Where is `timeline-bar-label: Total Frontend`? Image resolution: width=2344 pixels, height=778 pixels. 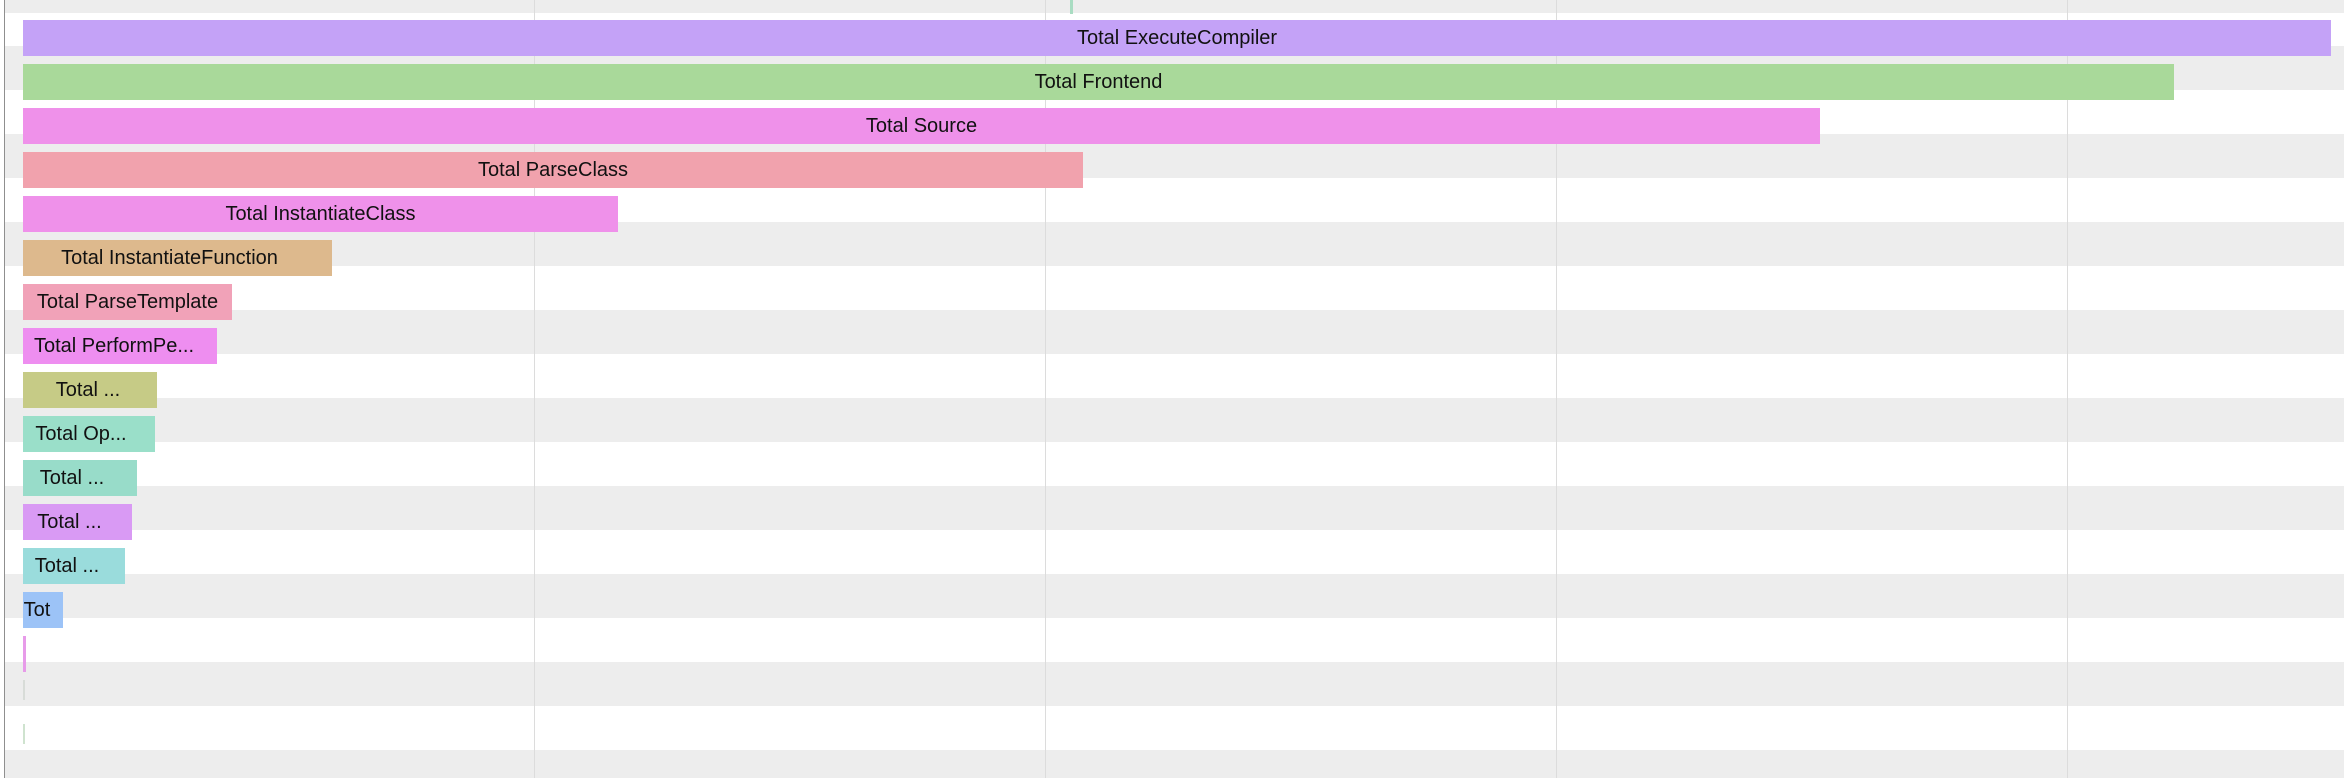 timeline-bar-label: Total Frontend is located at coordinates (1098, 82).